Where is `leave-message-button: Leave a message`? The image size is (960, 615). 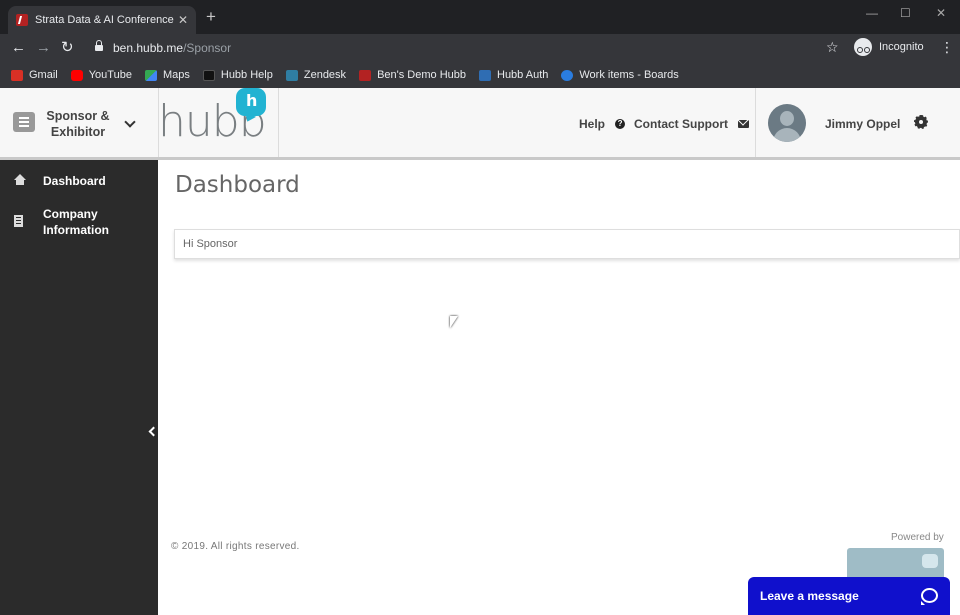 leave-message-button: Leave a message is located at coordinates (849, 596).